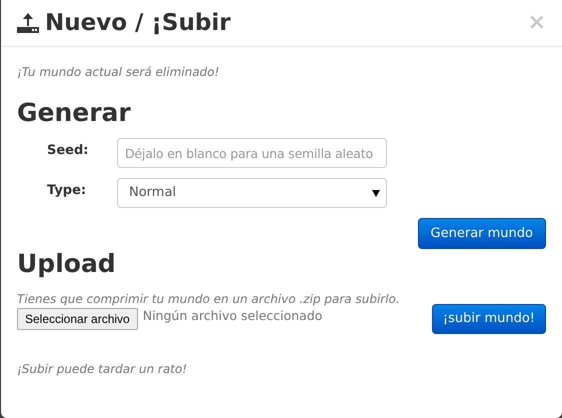  Describe the element at coordinates (74, 113) in the screenshot. I see `section-heading: Generar` at that location.